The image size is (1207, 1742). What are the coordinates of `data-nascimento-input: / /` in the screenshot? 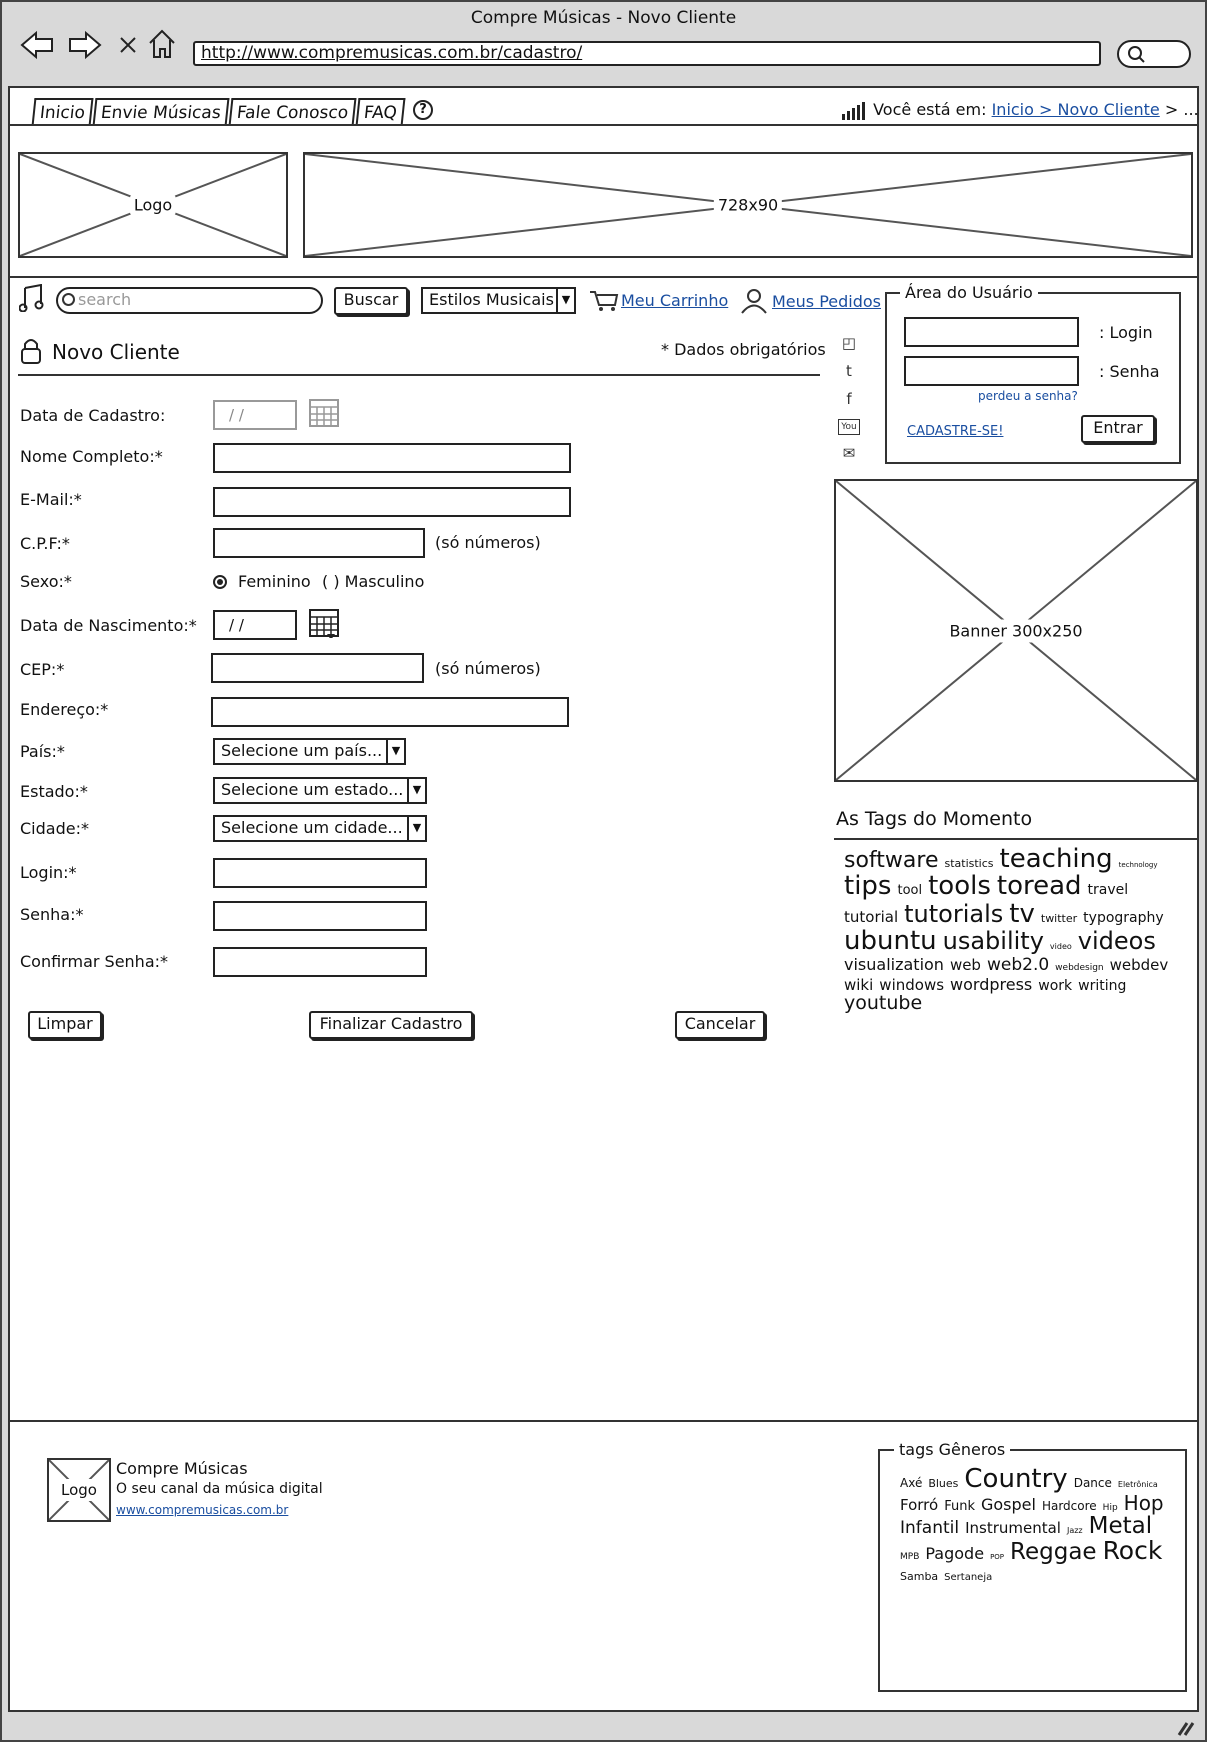 It's located at (255, 625).